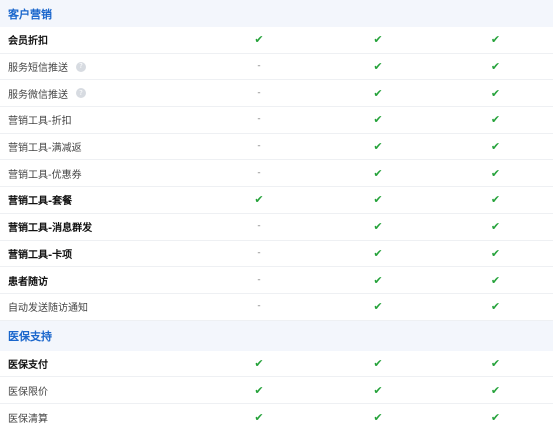  Describe the element at coordinates (276, 417) in the screenshot. I see `table-row: 医保清算 ✔ ✔ ✔` at that location.